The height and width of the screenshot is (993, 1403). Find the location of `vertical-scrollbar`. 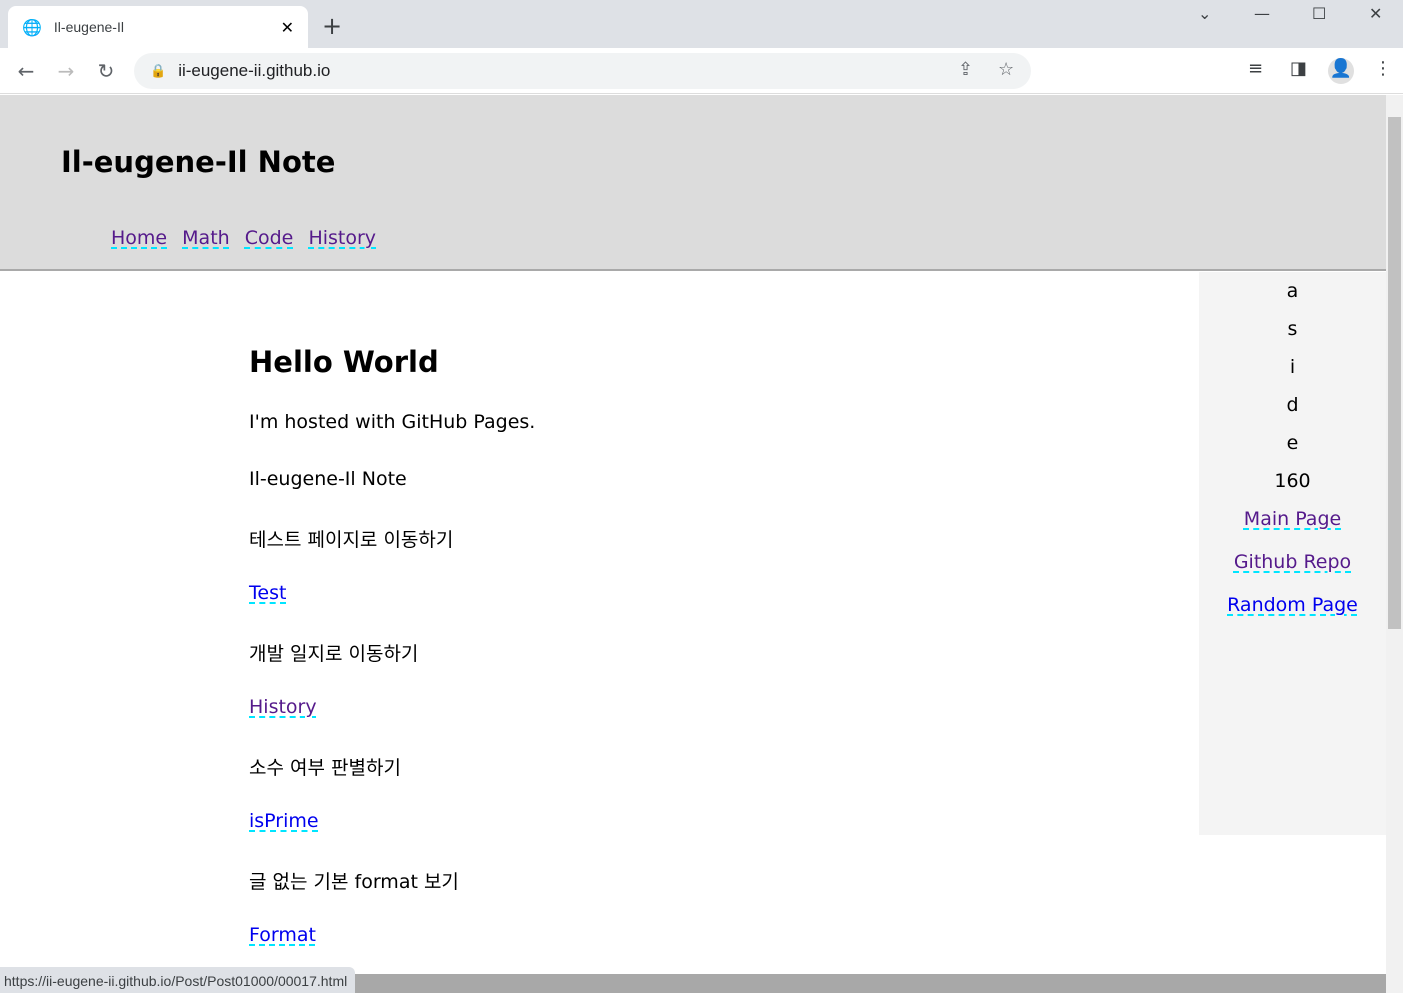

vertical-scrollbar is located at coordinates (1394, 544).